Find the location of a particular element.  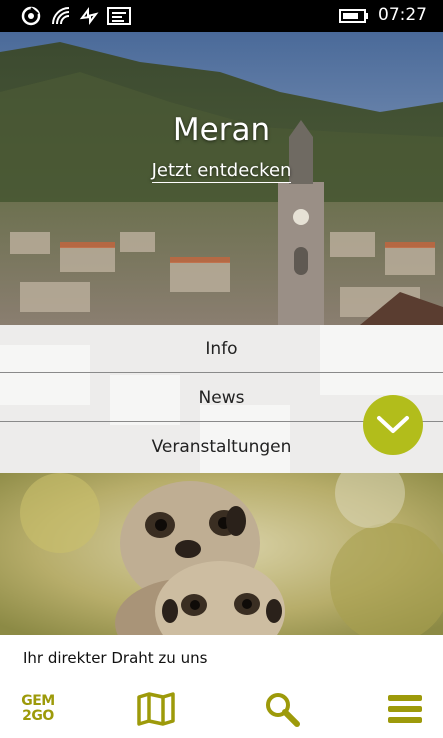

menu-icon is located at coordinates (405, 709).